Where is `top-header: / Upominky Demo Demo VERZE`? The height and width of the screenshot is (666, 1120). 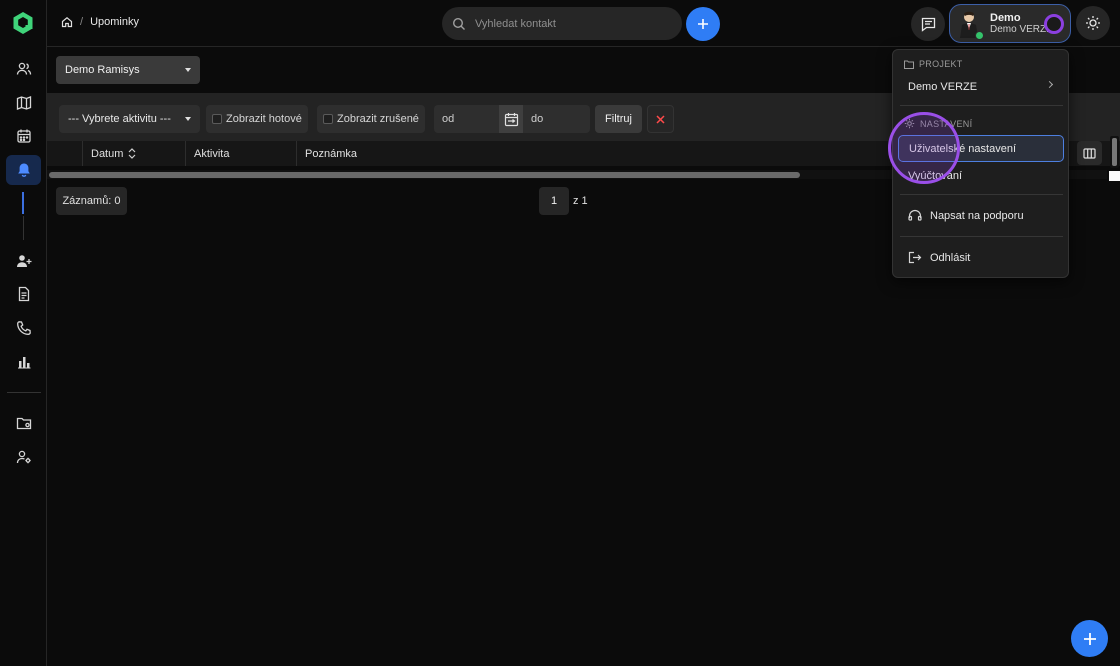
top-header: / Upominky Demo Demo VERZE is located at coordinates (583, 23).